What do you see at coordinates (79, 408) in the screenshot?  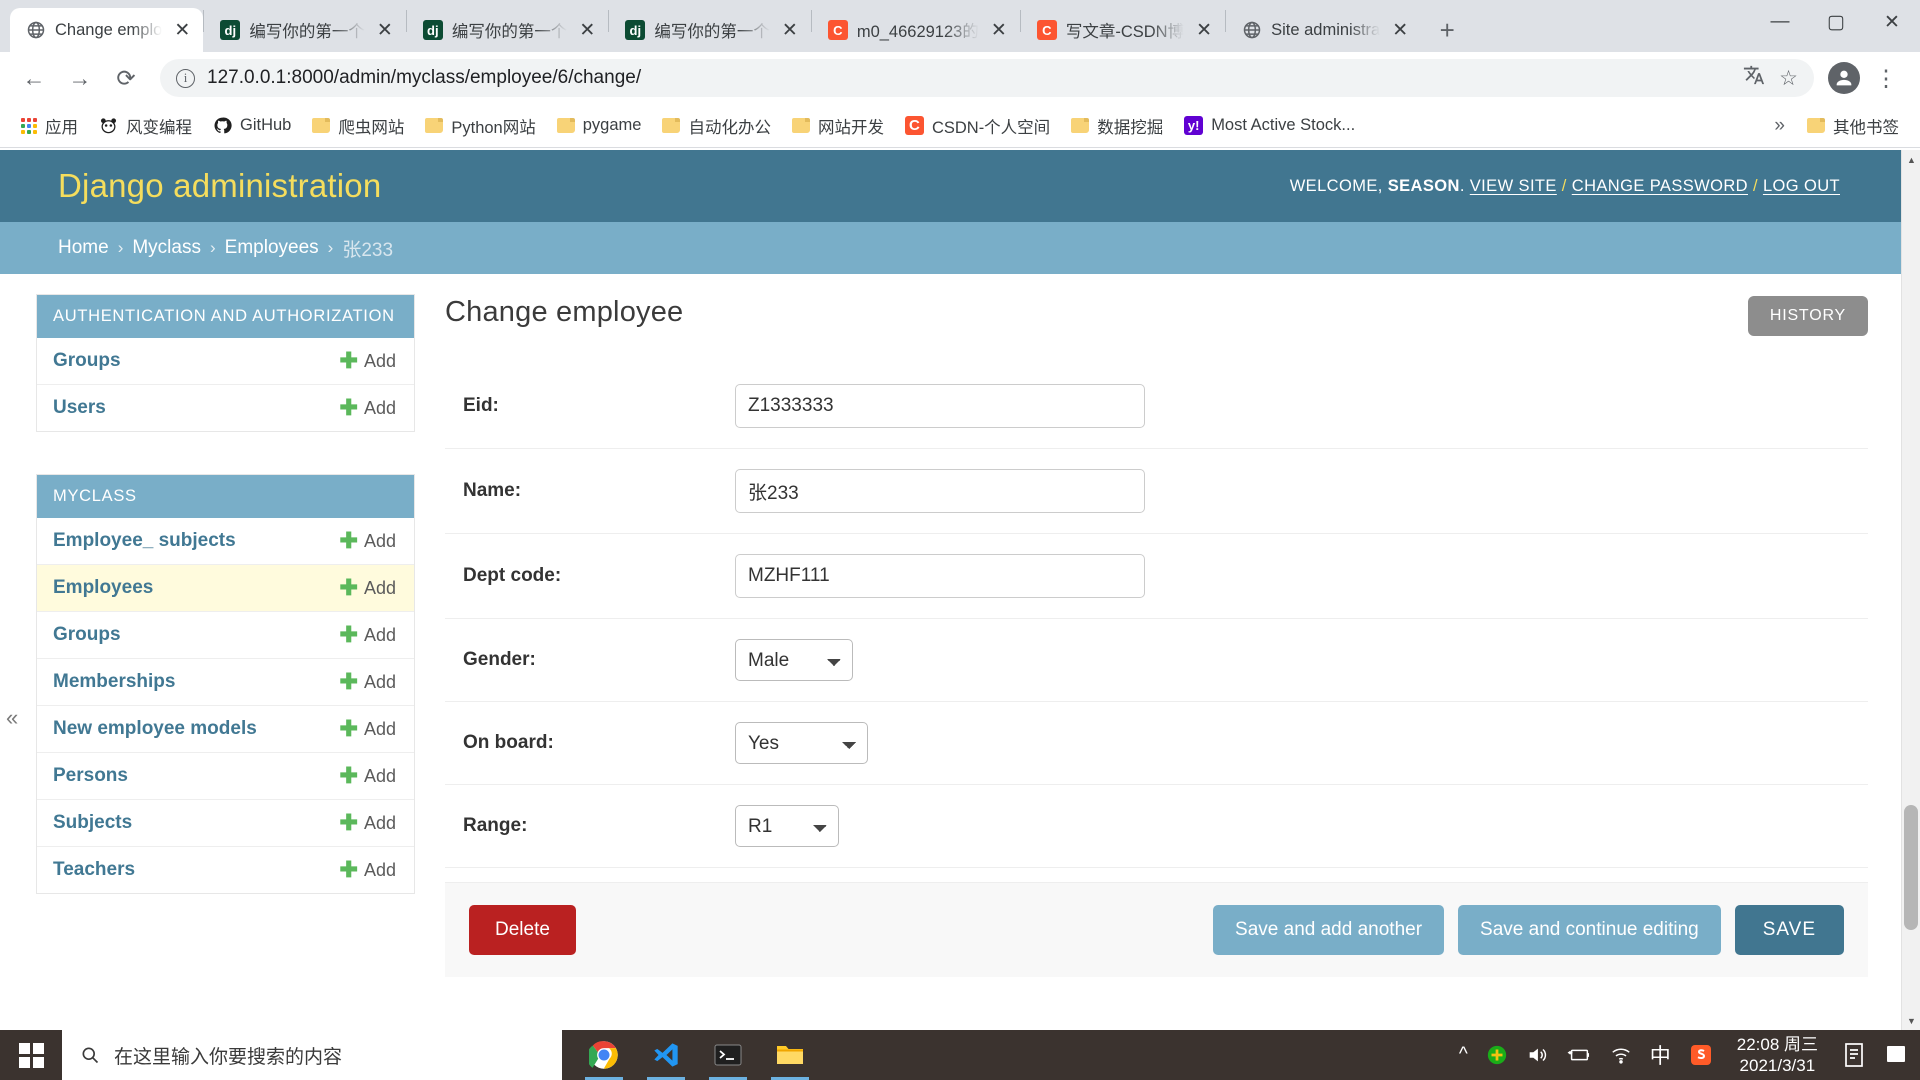 I see `model-link: Users` at bounding box center [79, 408].